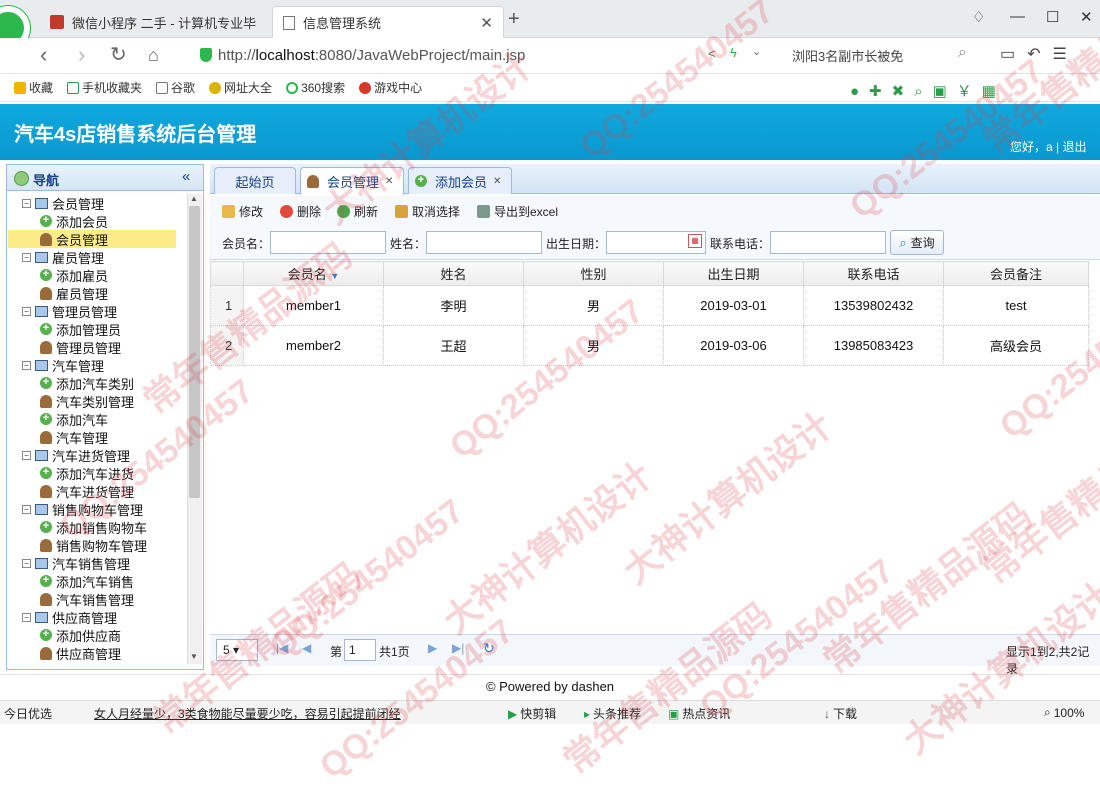  I want to click on tree-group: − 汽车进货管理, so click(97, 455).